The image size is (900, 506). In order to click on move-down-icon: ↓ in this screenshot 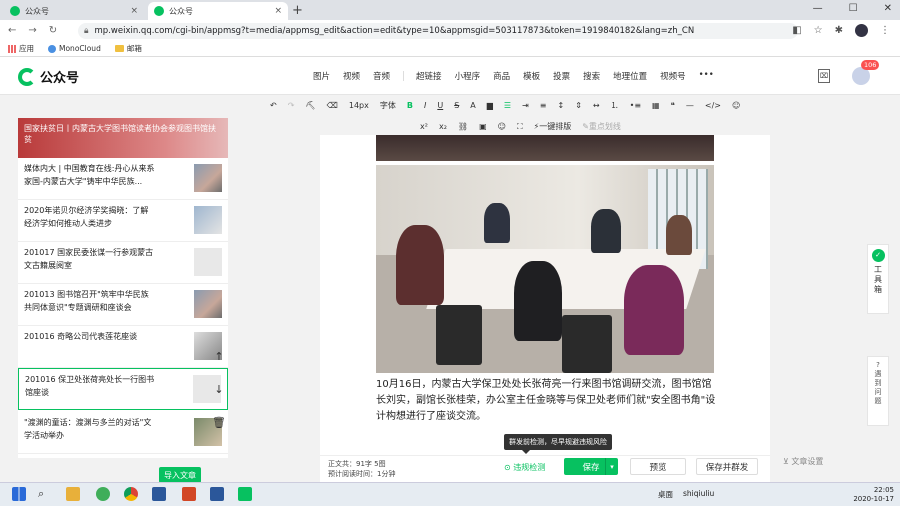, I will do `click(218, 390)`.